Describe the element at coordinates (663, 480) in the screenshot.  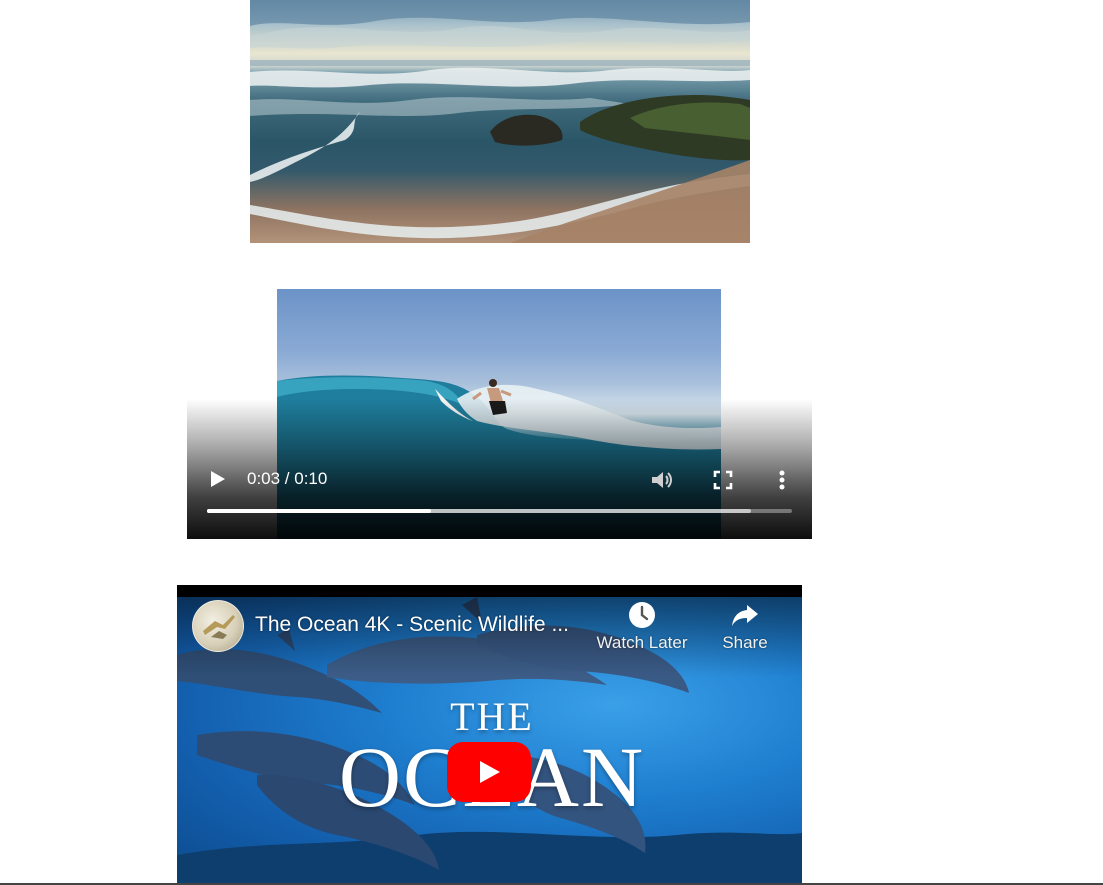
I see `volume-icon` at that location.